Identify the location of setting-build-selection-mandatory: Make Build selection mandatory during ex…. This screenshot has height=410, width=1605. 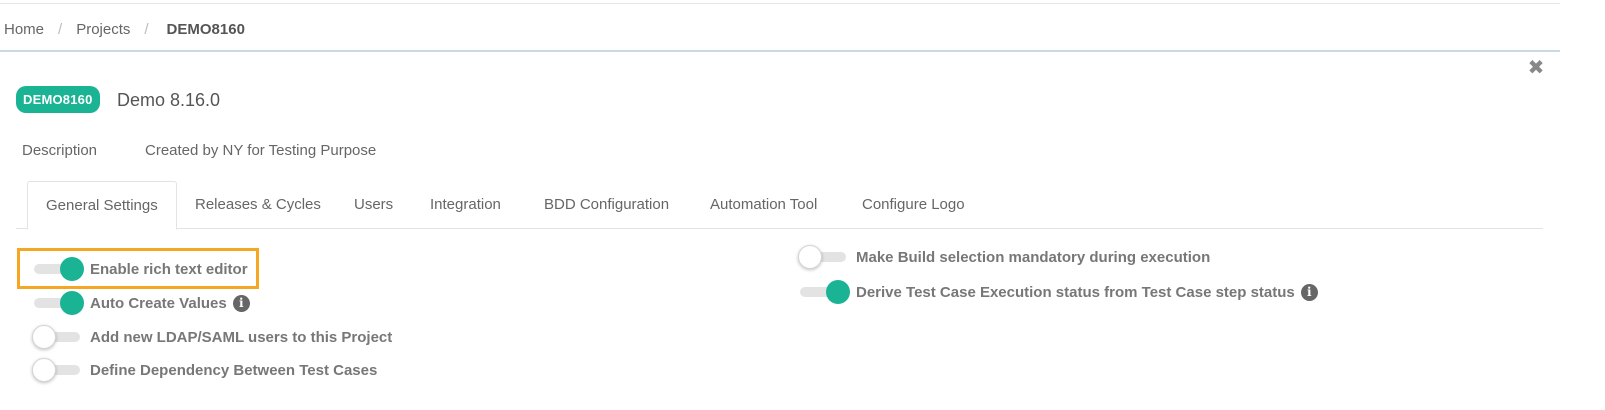
(1004, 257).